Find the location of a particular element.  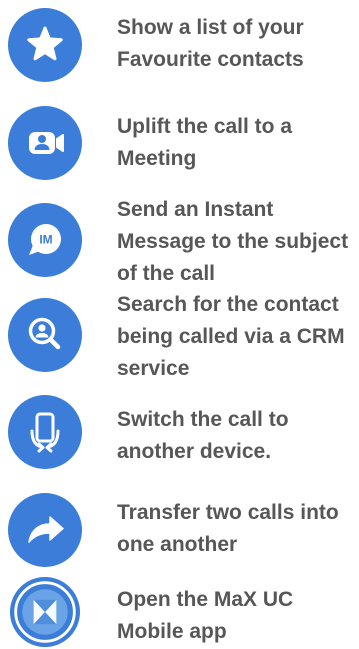

description-line: Favourite contacts is located at coordinates (210, 59).